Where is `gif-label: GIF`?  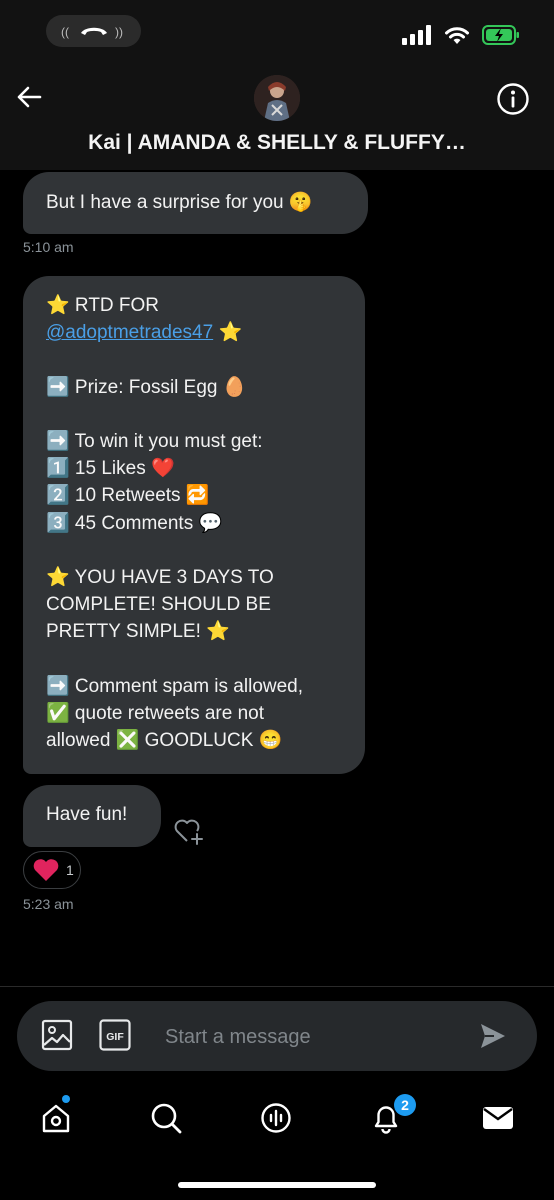 gif-label: GIF is located at coordinates (115, 1037).